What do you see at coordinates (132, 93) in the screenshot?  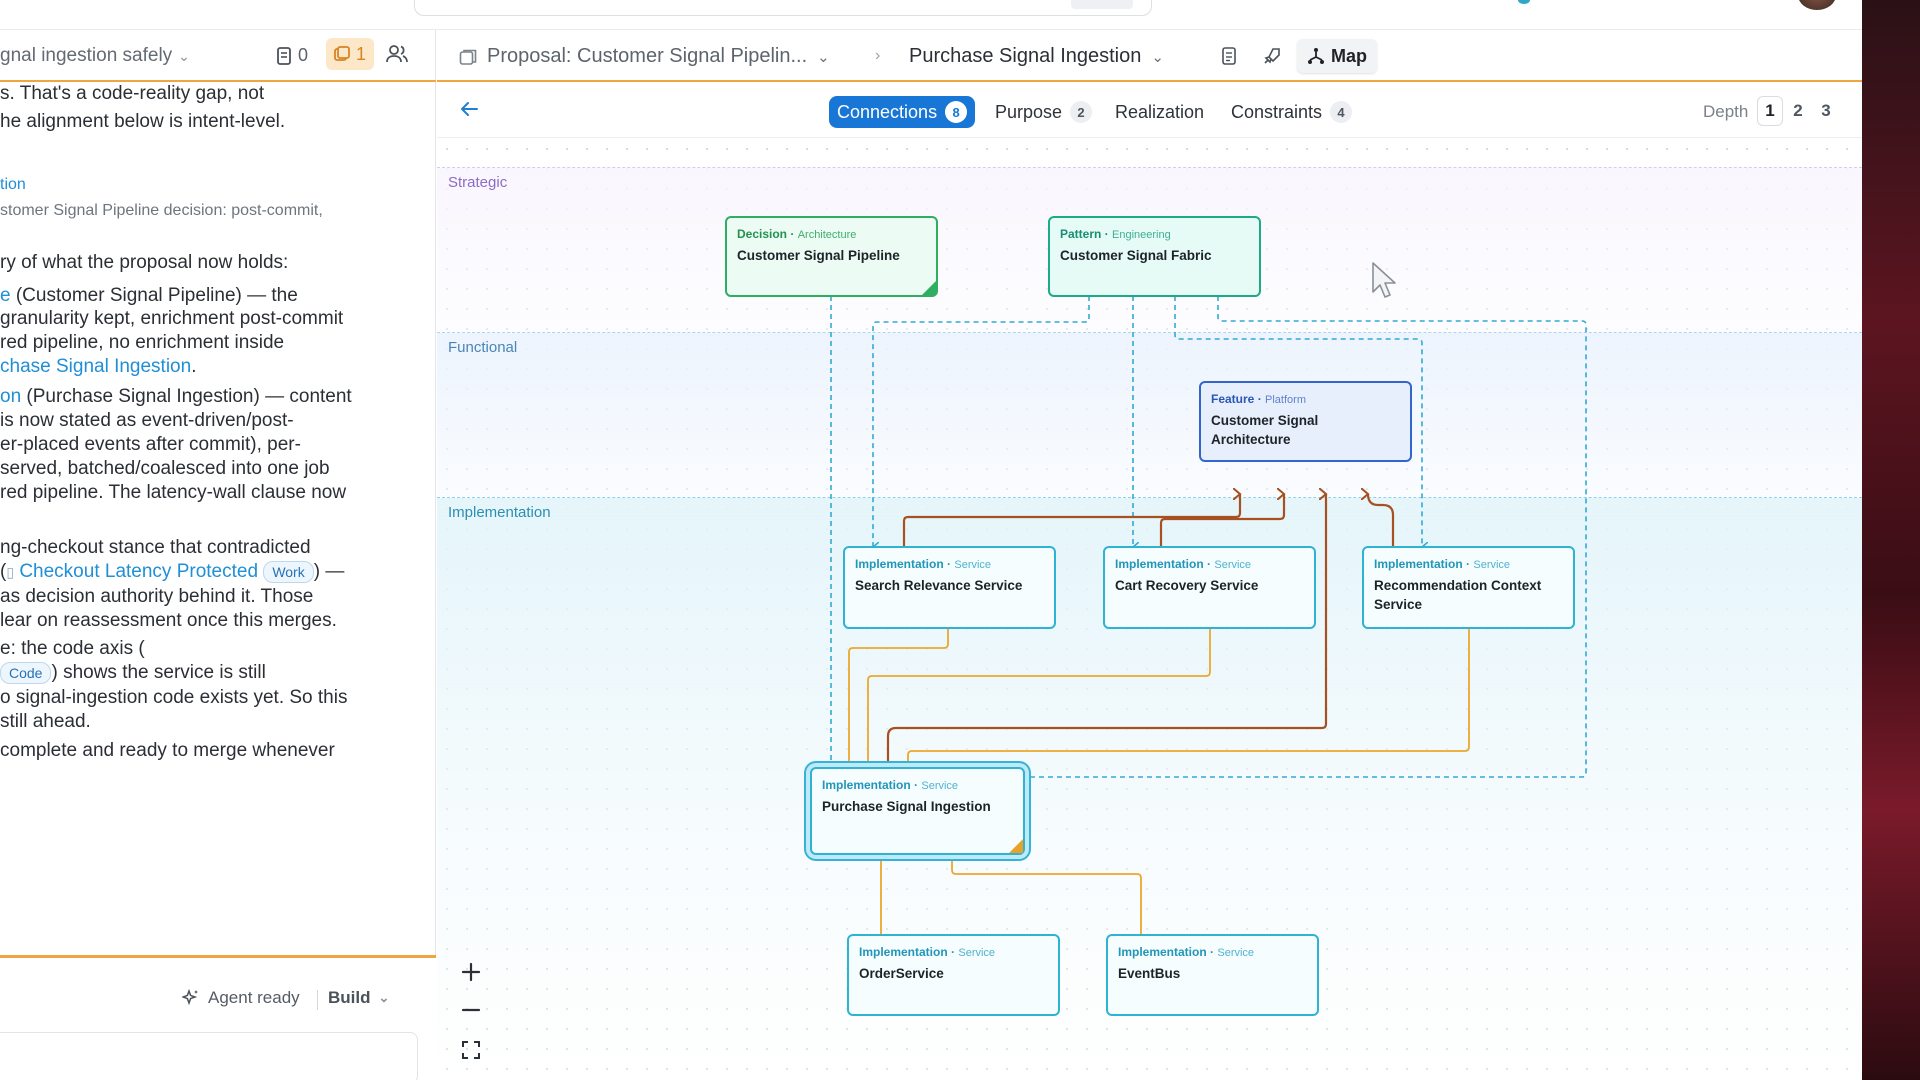 I see `transcript-line: s. That's a code-reality gap, not` at bounding box center [132, 93].